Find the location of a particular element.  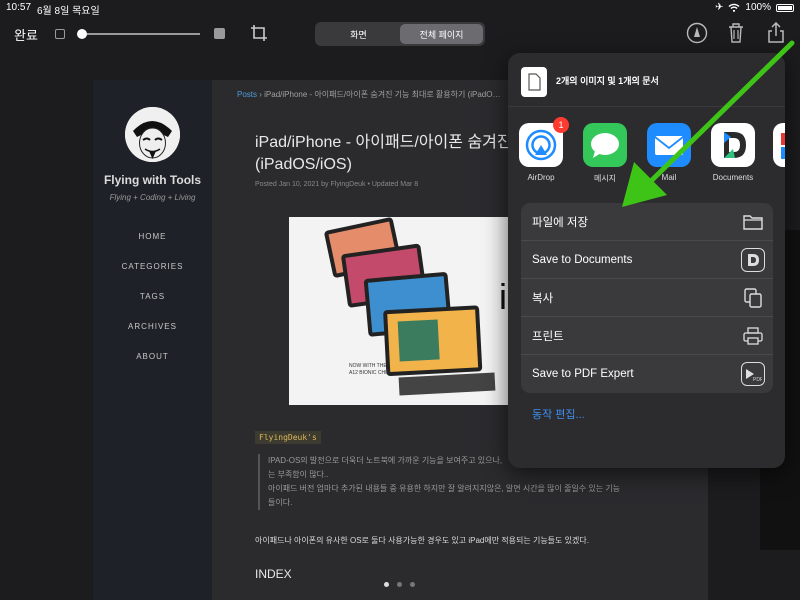

svg-text: i is located at coordinates (503, 296).